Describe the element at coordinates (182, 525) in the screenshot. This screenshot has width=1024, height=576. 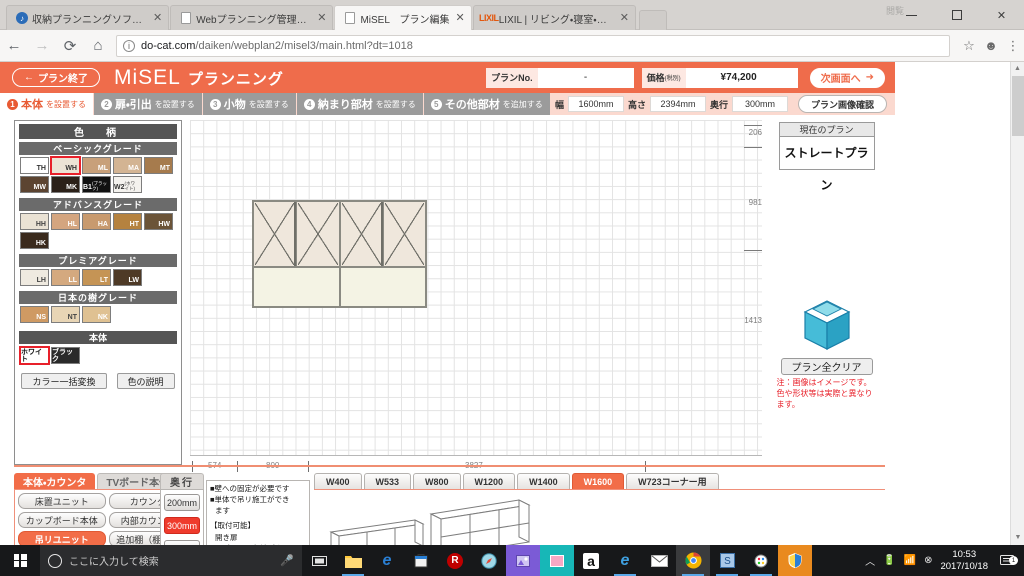
I see `depth-option-300: 300mm` at that location.